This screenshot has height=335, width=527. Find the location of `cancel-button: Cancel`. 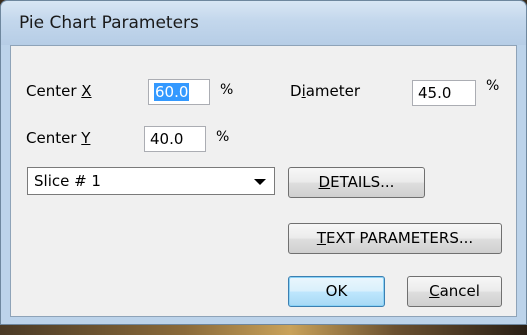

cancel-button: Cancel is located at coordinates (454, 291).